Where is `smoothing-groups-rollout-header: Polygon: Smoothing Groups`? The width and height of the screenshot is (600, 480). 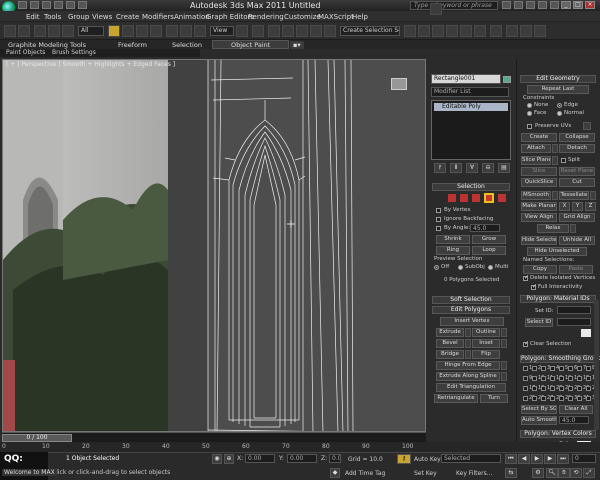 smoothing-groups-rollout-header: Polygon: Smoothing Groups is located at coordinates (560, 359).